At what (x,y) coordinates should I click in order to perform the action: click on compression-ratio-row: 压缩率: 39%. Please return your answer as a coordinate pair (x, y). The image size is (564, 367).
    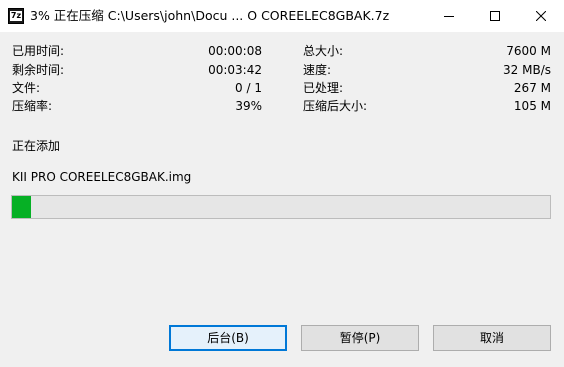
    Looking at the image, I should click on (137, 106).